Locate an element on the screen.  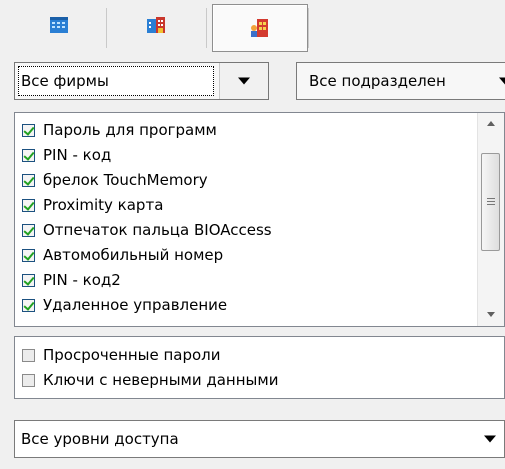
list-item-label: Отпечаток пальца BIOAccess is located at coordinates (157, 230).